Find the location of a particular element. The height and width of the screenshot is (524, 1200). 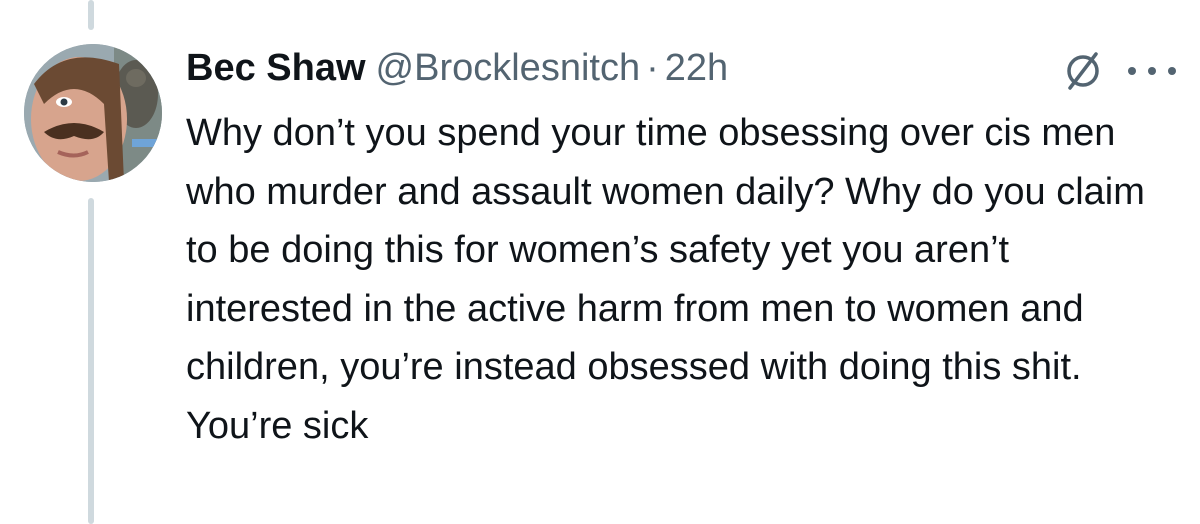

user-handle: @Brocklesnitch is located at coordinates (508, 68).